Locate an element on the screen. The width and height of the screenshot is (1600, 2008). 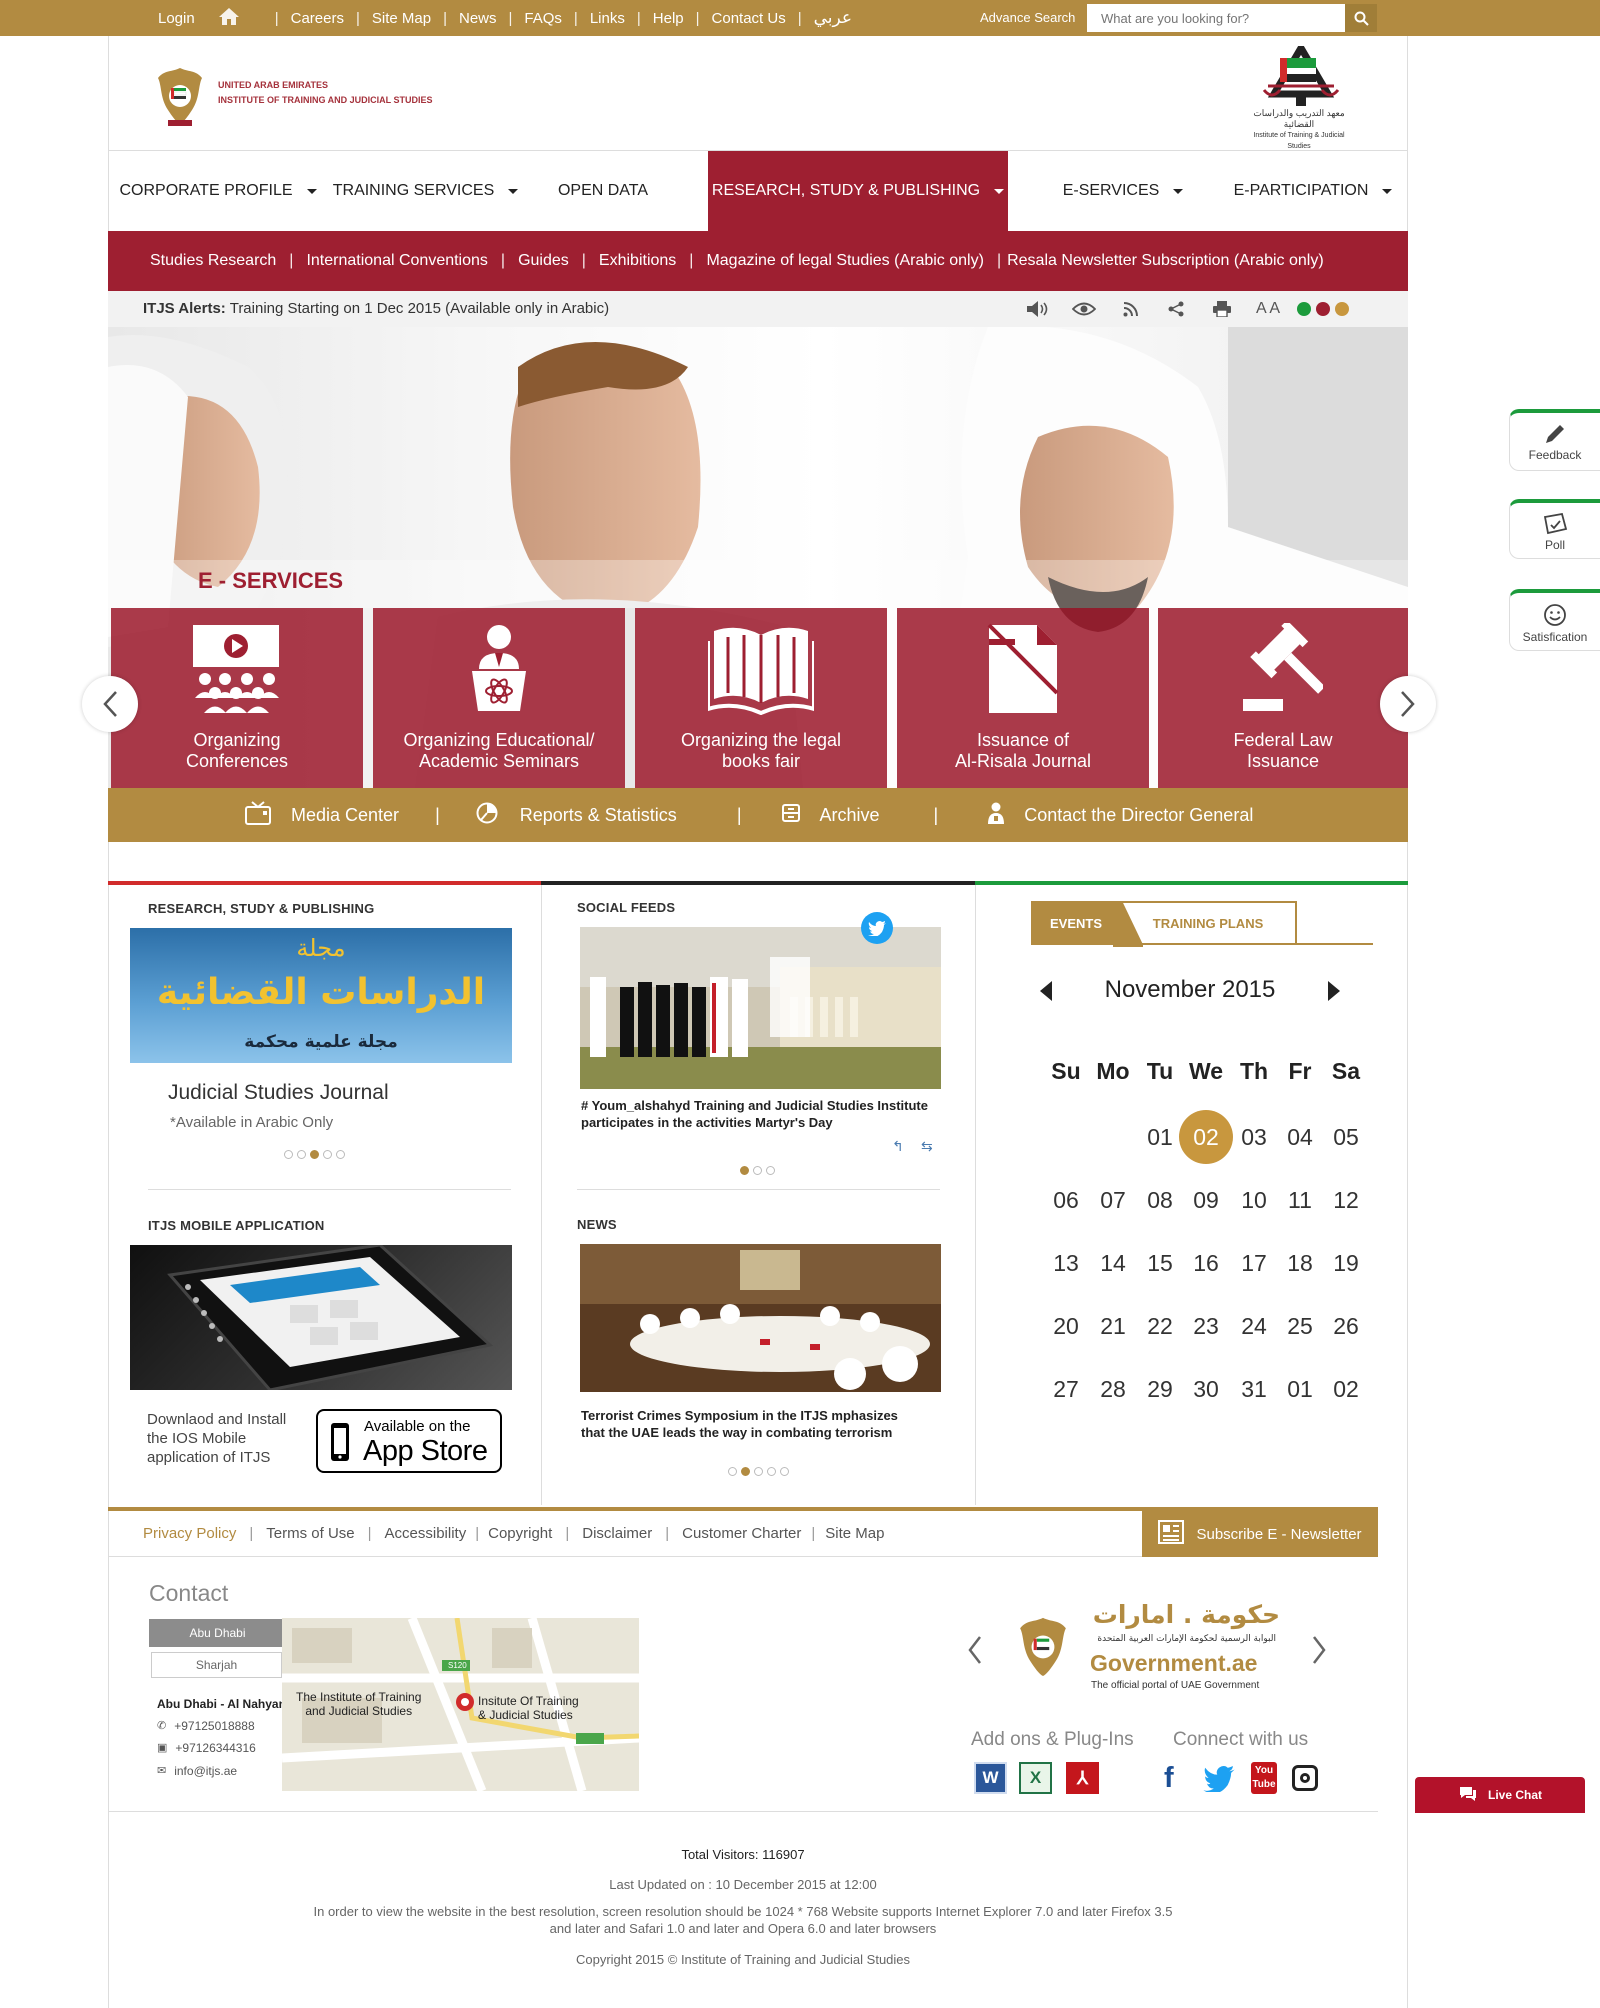
careers-link: Careers is located at coordinates (317, 18).